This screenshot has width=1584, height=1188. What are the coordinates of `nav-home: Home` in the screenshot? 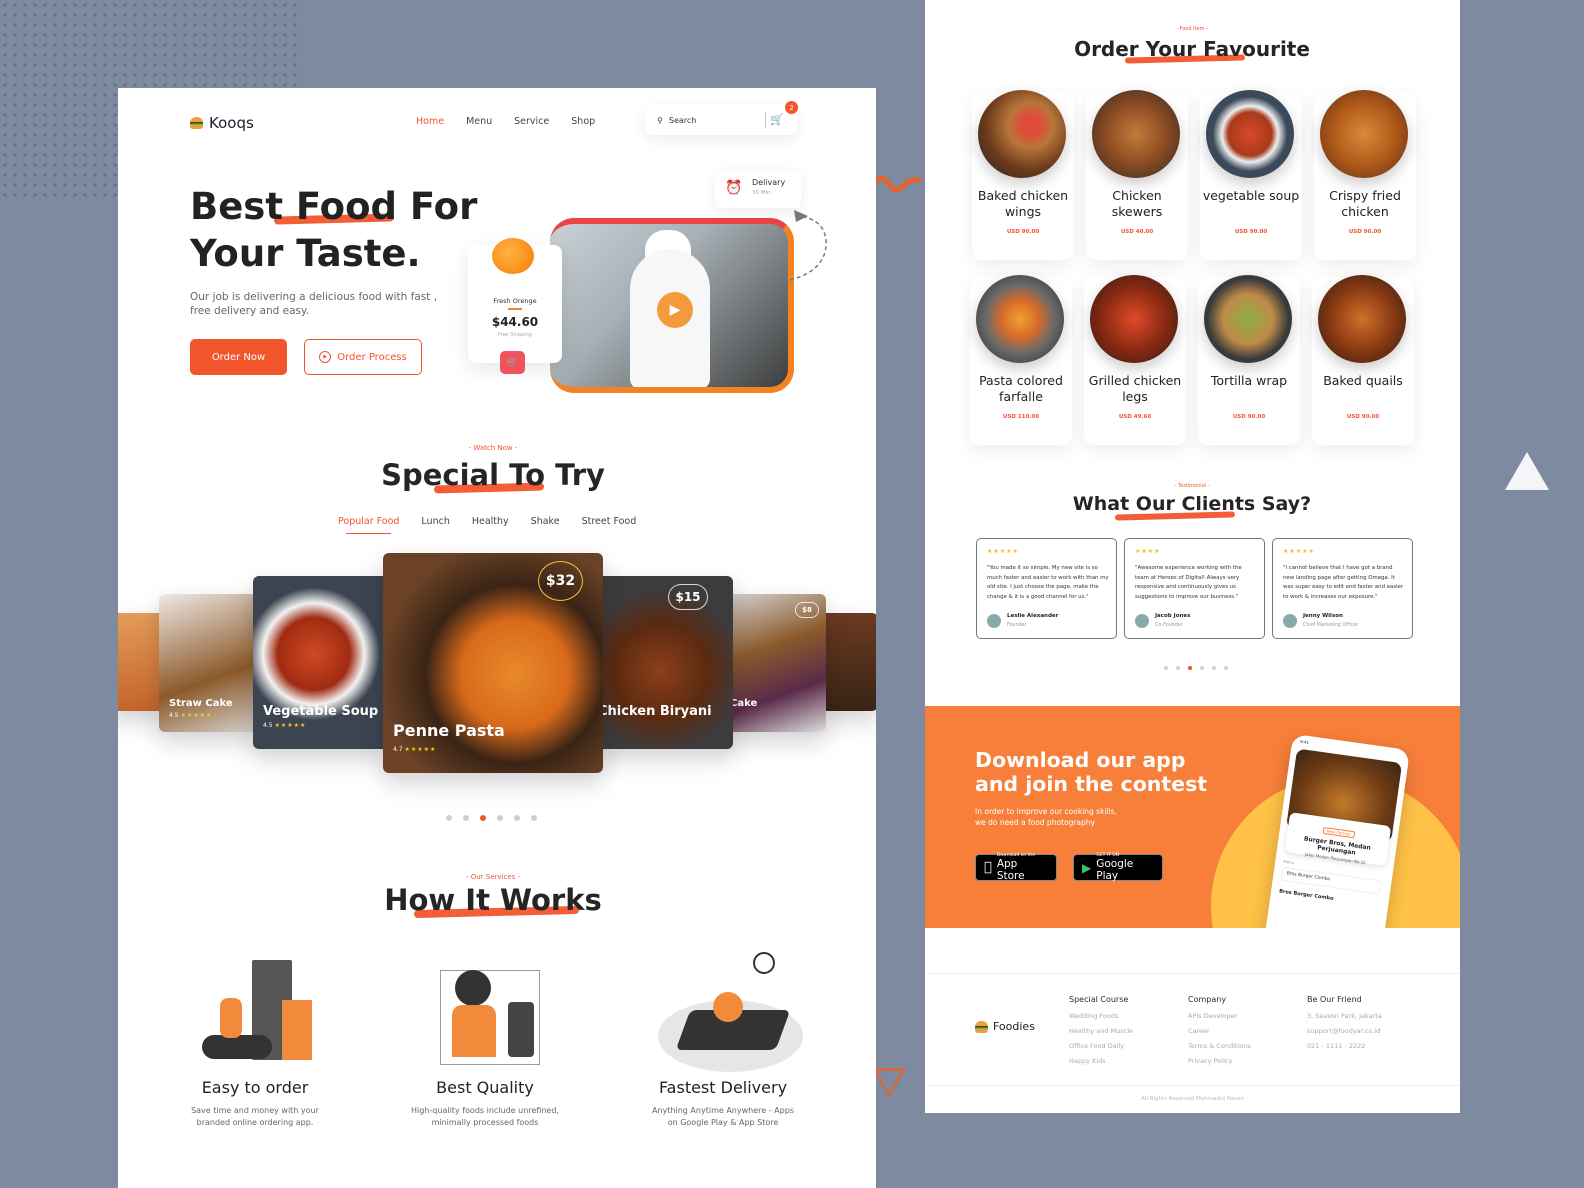 It's located at (430, 121).